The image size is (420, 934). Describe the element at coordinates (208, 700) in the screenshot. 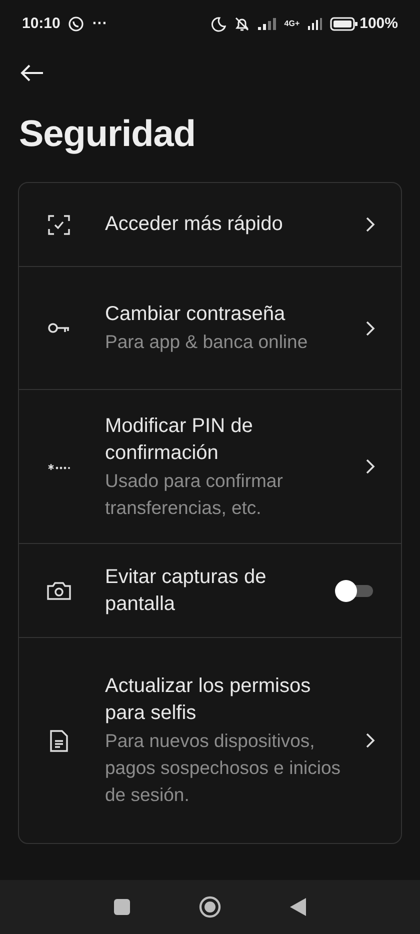

I see `row-title: Actualizar los permisos para selfis` at that location.